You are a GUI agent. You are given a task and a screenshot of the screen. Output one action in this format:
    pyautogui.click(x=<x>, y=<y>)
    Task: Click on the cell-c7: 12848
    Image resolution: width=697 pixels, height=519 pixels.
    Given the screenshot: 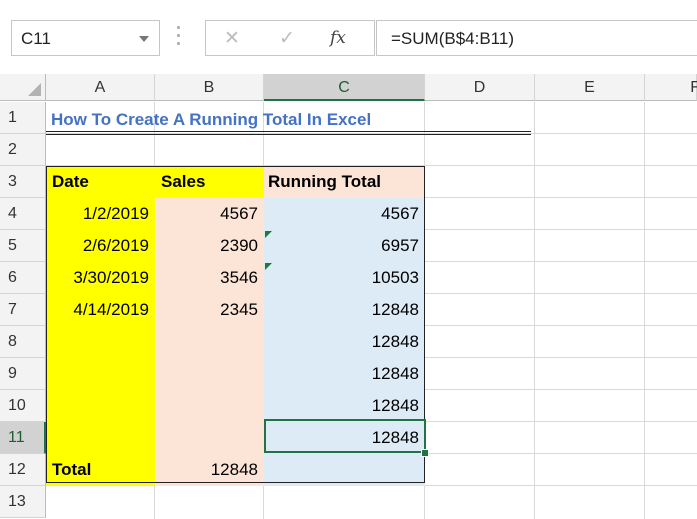 What is the action you would take?
    pyautogui.click(x=344, y=310)
    